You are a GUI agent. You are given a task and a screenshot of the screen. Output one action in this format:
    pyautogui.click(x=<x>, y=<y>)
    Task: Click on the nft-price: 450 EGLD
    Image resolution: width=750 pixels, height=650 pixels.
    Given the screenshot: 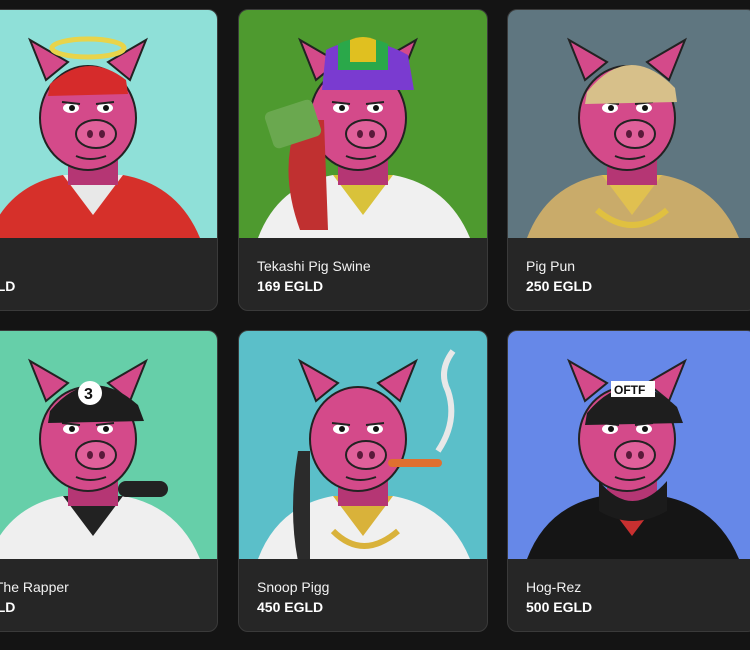 What is the action you would take?
    pyautogui.click(x=290, y=607)
    